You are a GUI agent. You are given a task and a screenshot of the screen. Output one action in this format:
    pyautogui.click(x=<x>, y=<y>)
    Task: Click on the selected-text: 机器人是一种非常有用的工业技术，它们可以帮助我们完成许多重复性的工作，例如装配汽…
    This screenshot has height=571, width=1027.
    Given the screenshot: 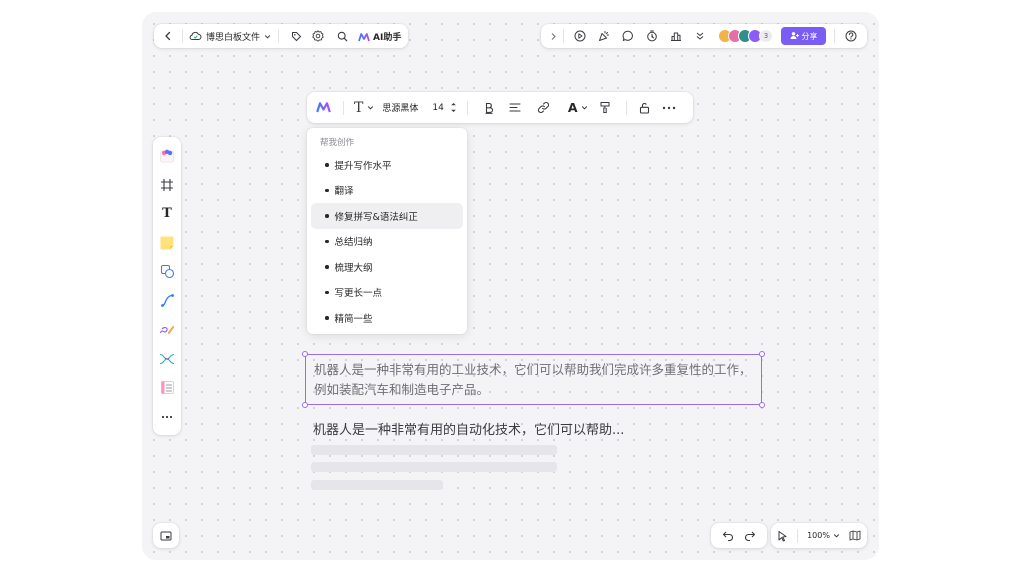 What is the action you would take?
    pyautogui.click(x=533, y=379)
    